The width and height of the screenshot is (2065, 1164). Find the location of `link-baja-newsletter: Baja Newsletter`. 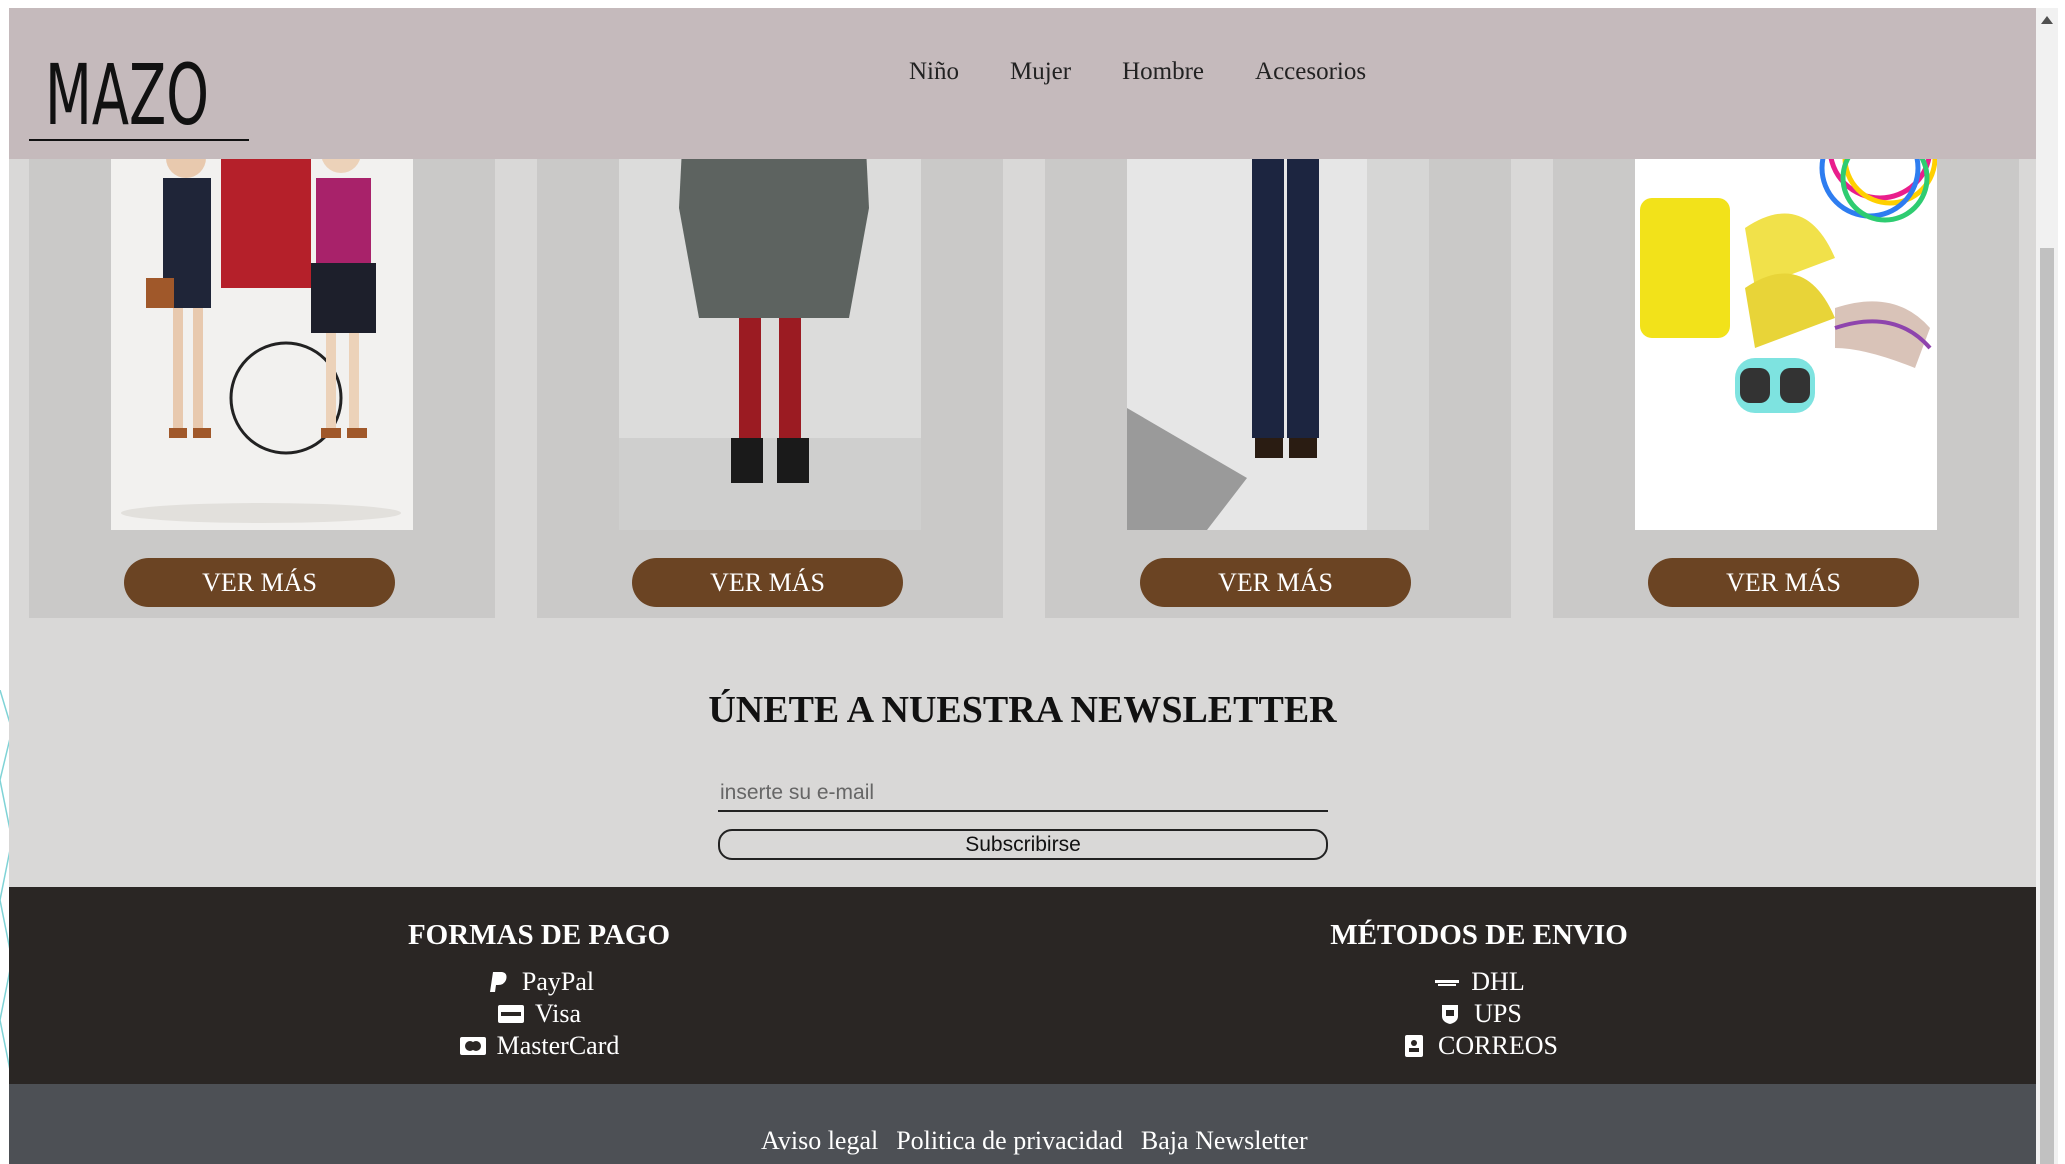

link-baja-newsletter: Baja Newsletter is located at coordinates (1224, 1141).